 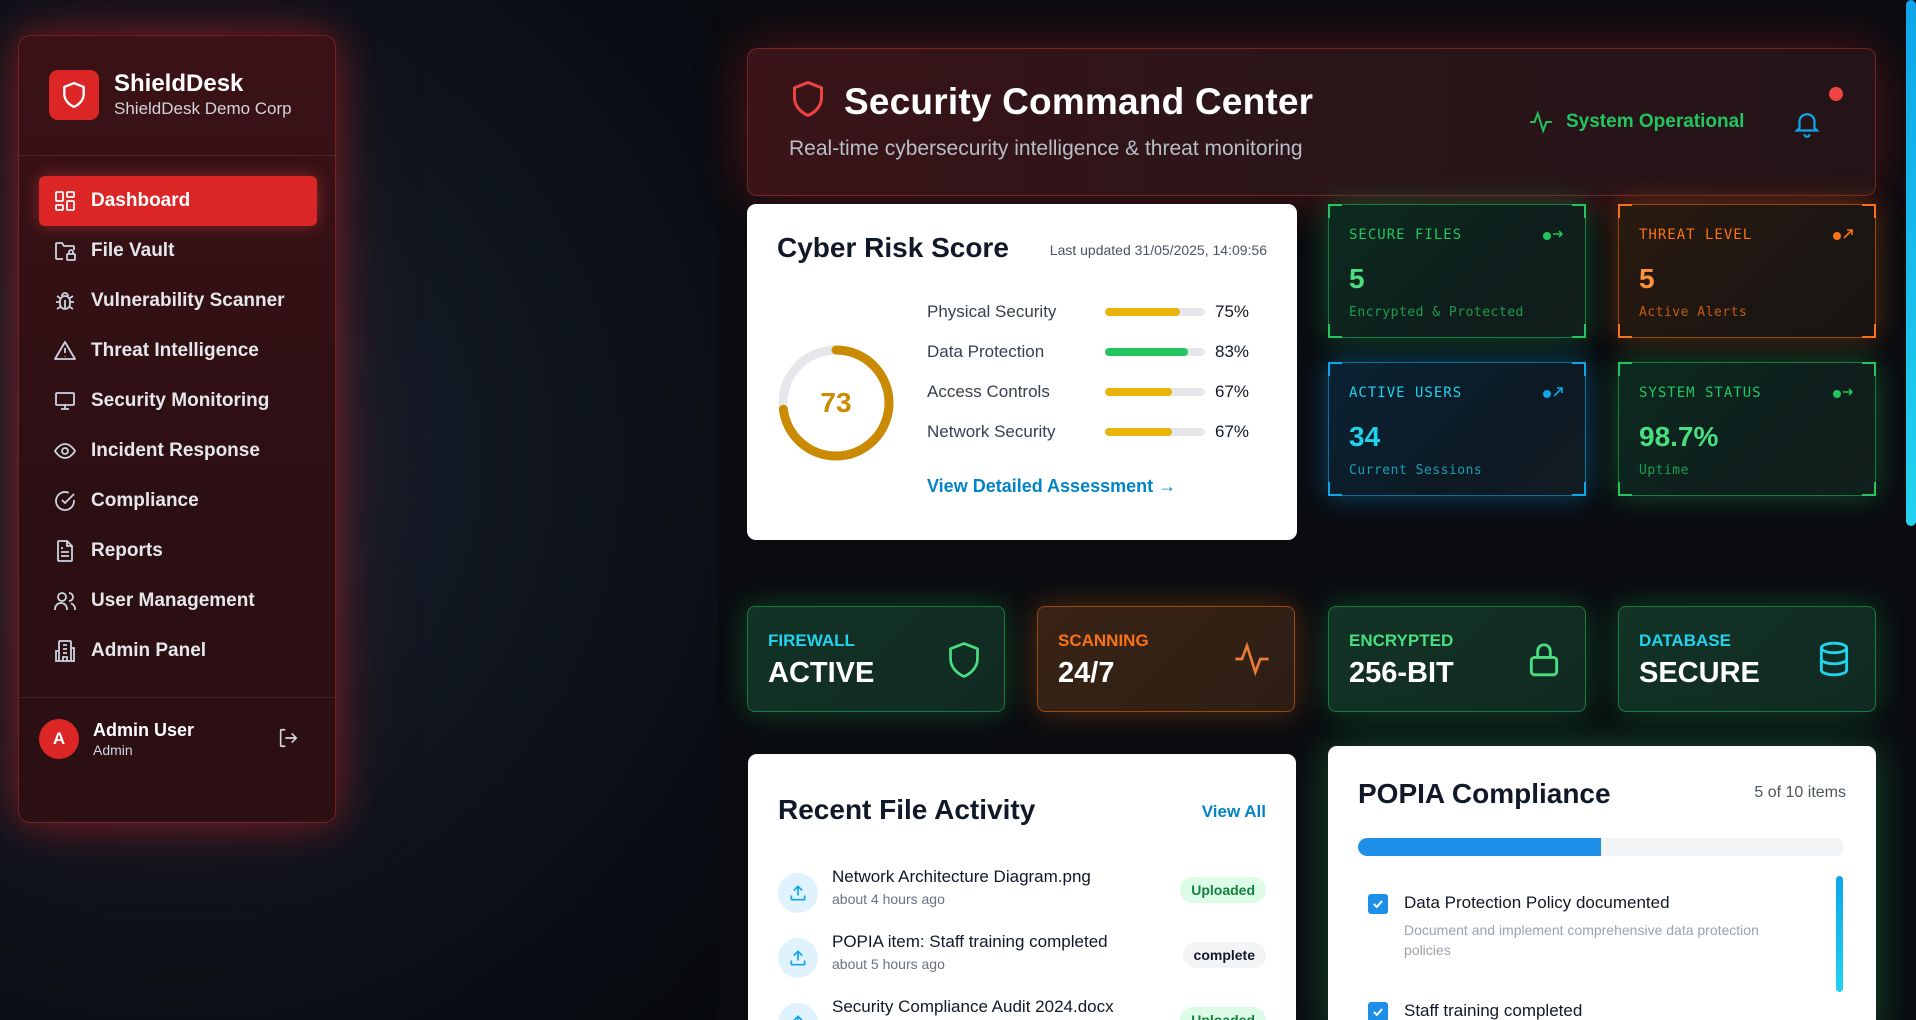 What do you see at coordinates (1166, 659) in the screenshot?
I see `scanning-card: SCANNING 24/7` at bounding box center [1166, 659].